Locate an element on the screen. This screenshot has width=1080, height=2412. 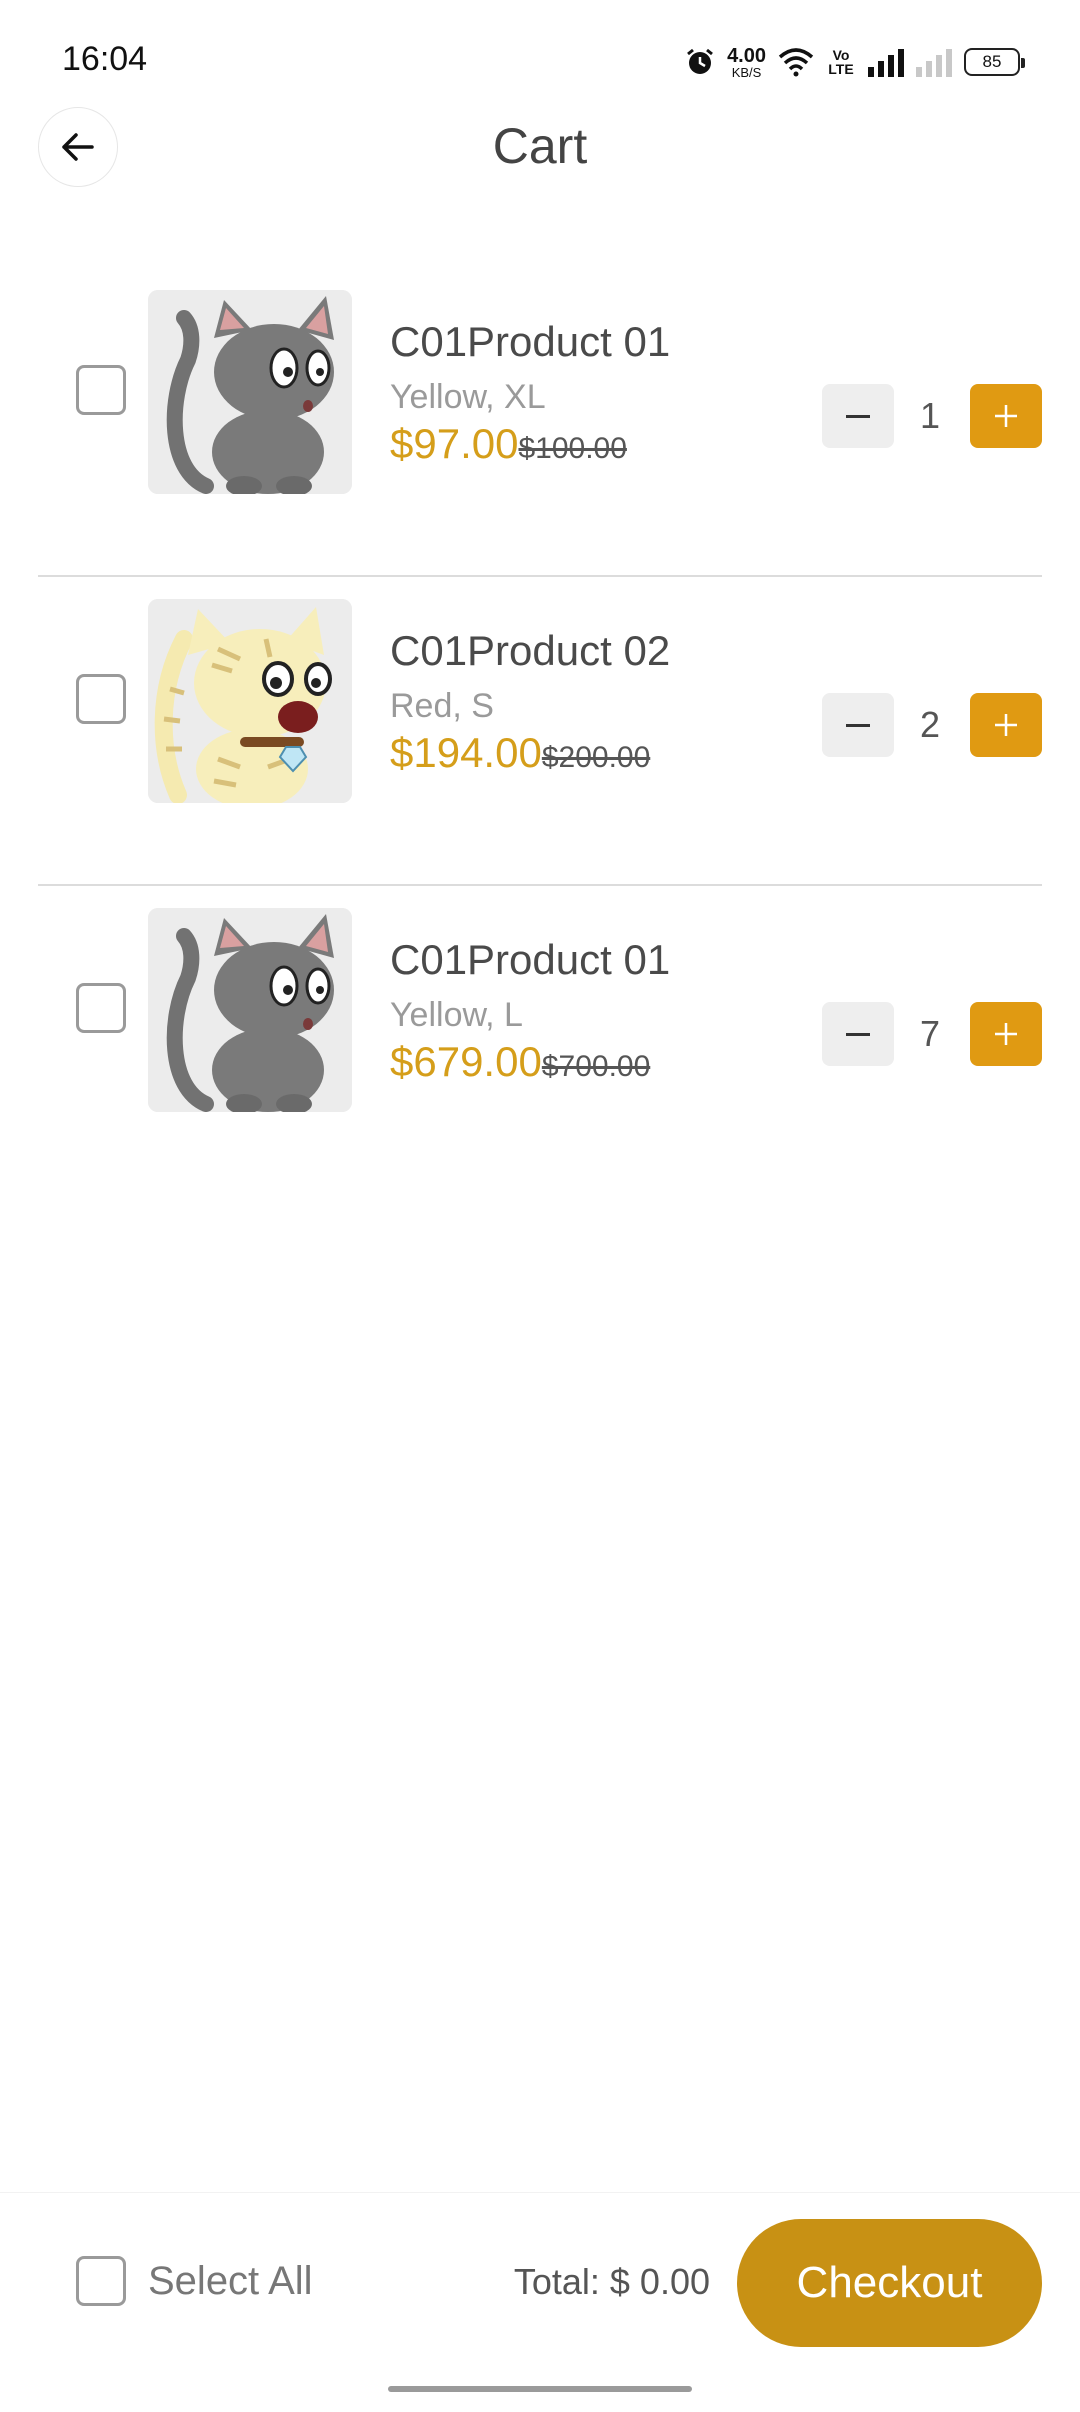
battery-icon: 85 is located at coordinates (994, 62).